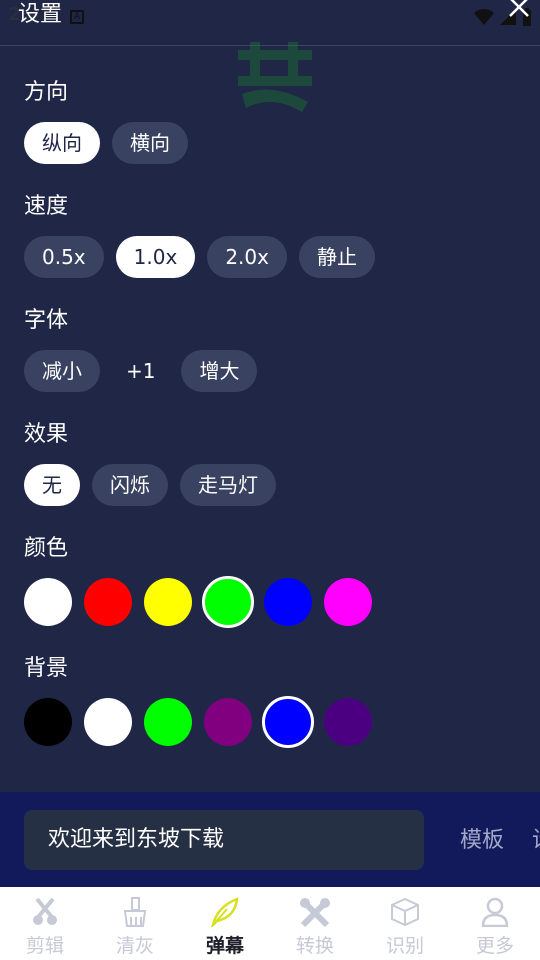 The height and width of the screenshot is (960, 540). I want to click on nav-label-cut: 剪辑, so click(44, 946).